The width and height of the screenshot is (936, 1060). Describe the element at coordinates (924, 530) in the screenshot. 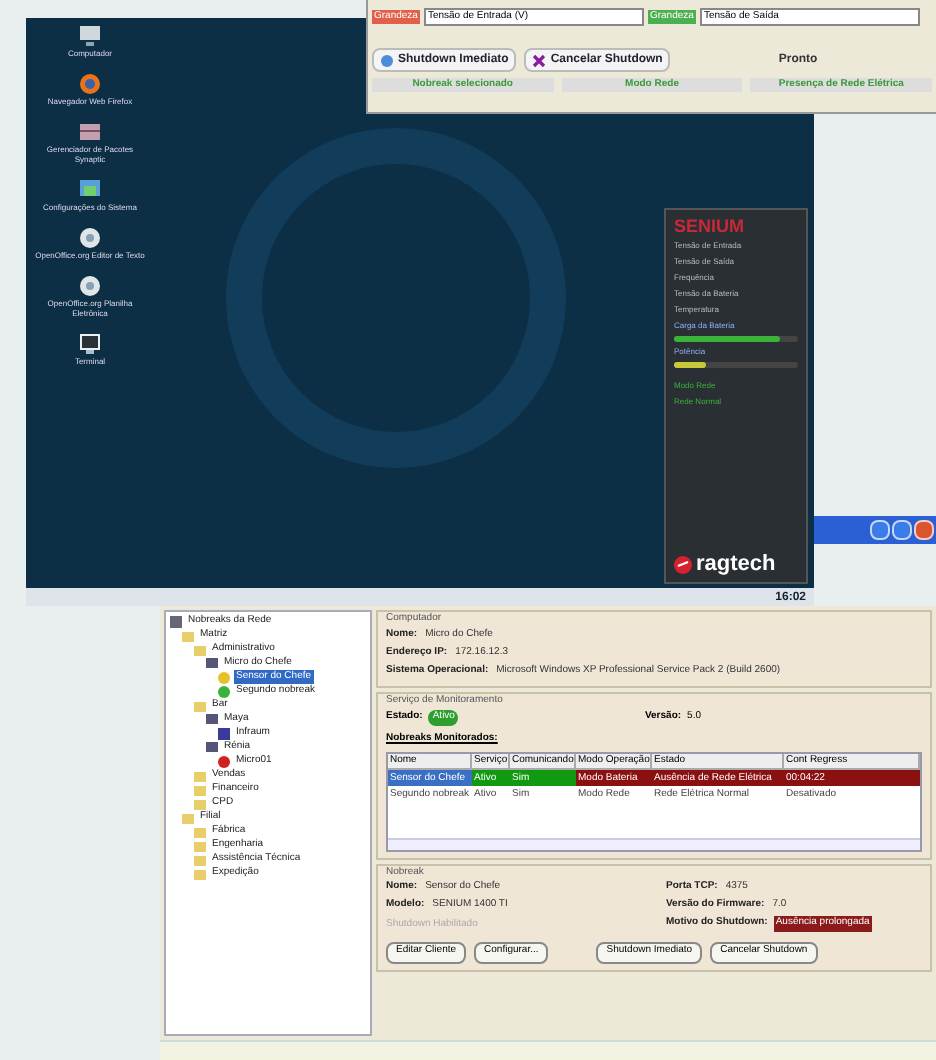

I see `close-button` at that location.